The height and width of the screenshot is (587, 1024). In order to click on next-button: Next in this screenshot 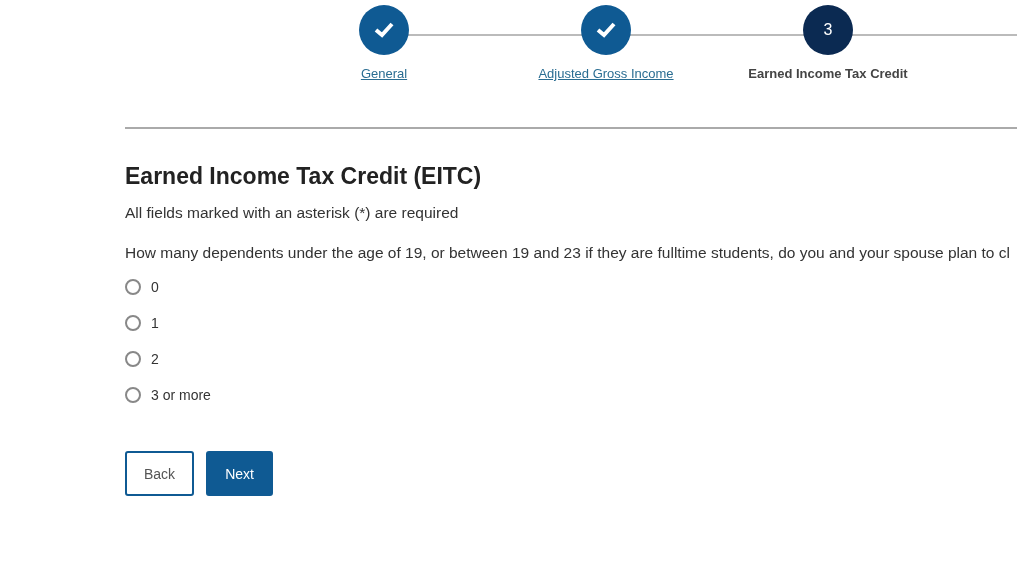, I will do `click(239, 473)`.